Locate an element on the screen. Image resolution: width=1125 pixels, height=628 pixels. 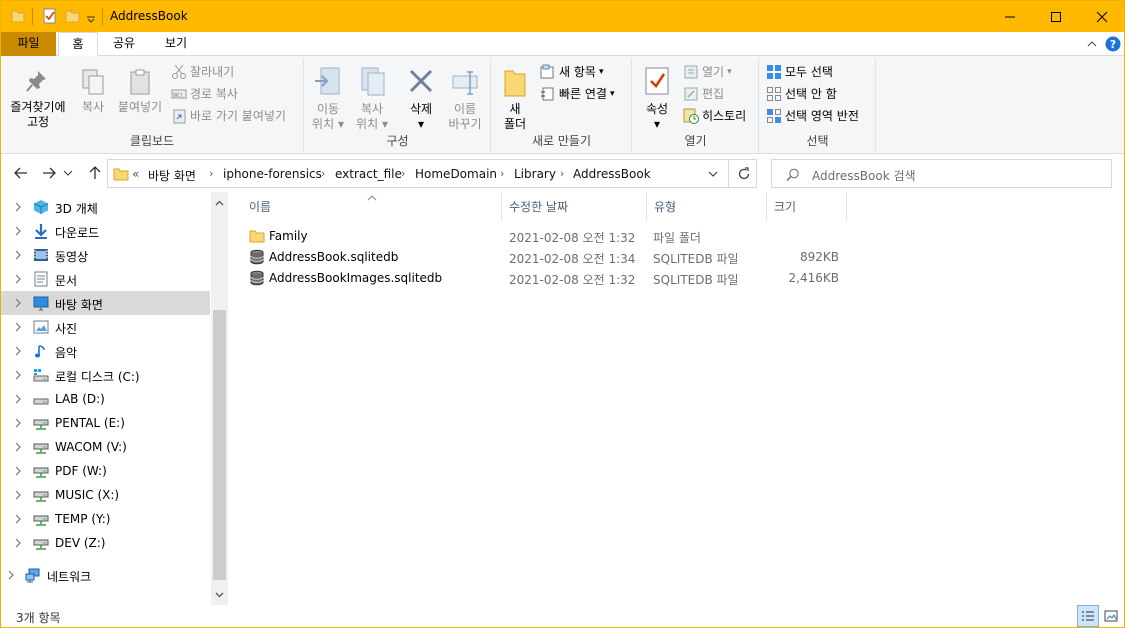
scroll-up-icon is located at coordinates (219, 203).